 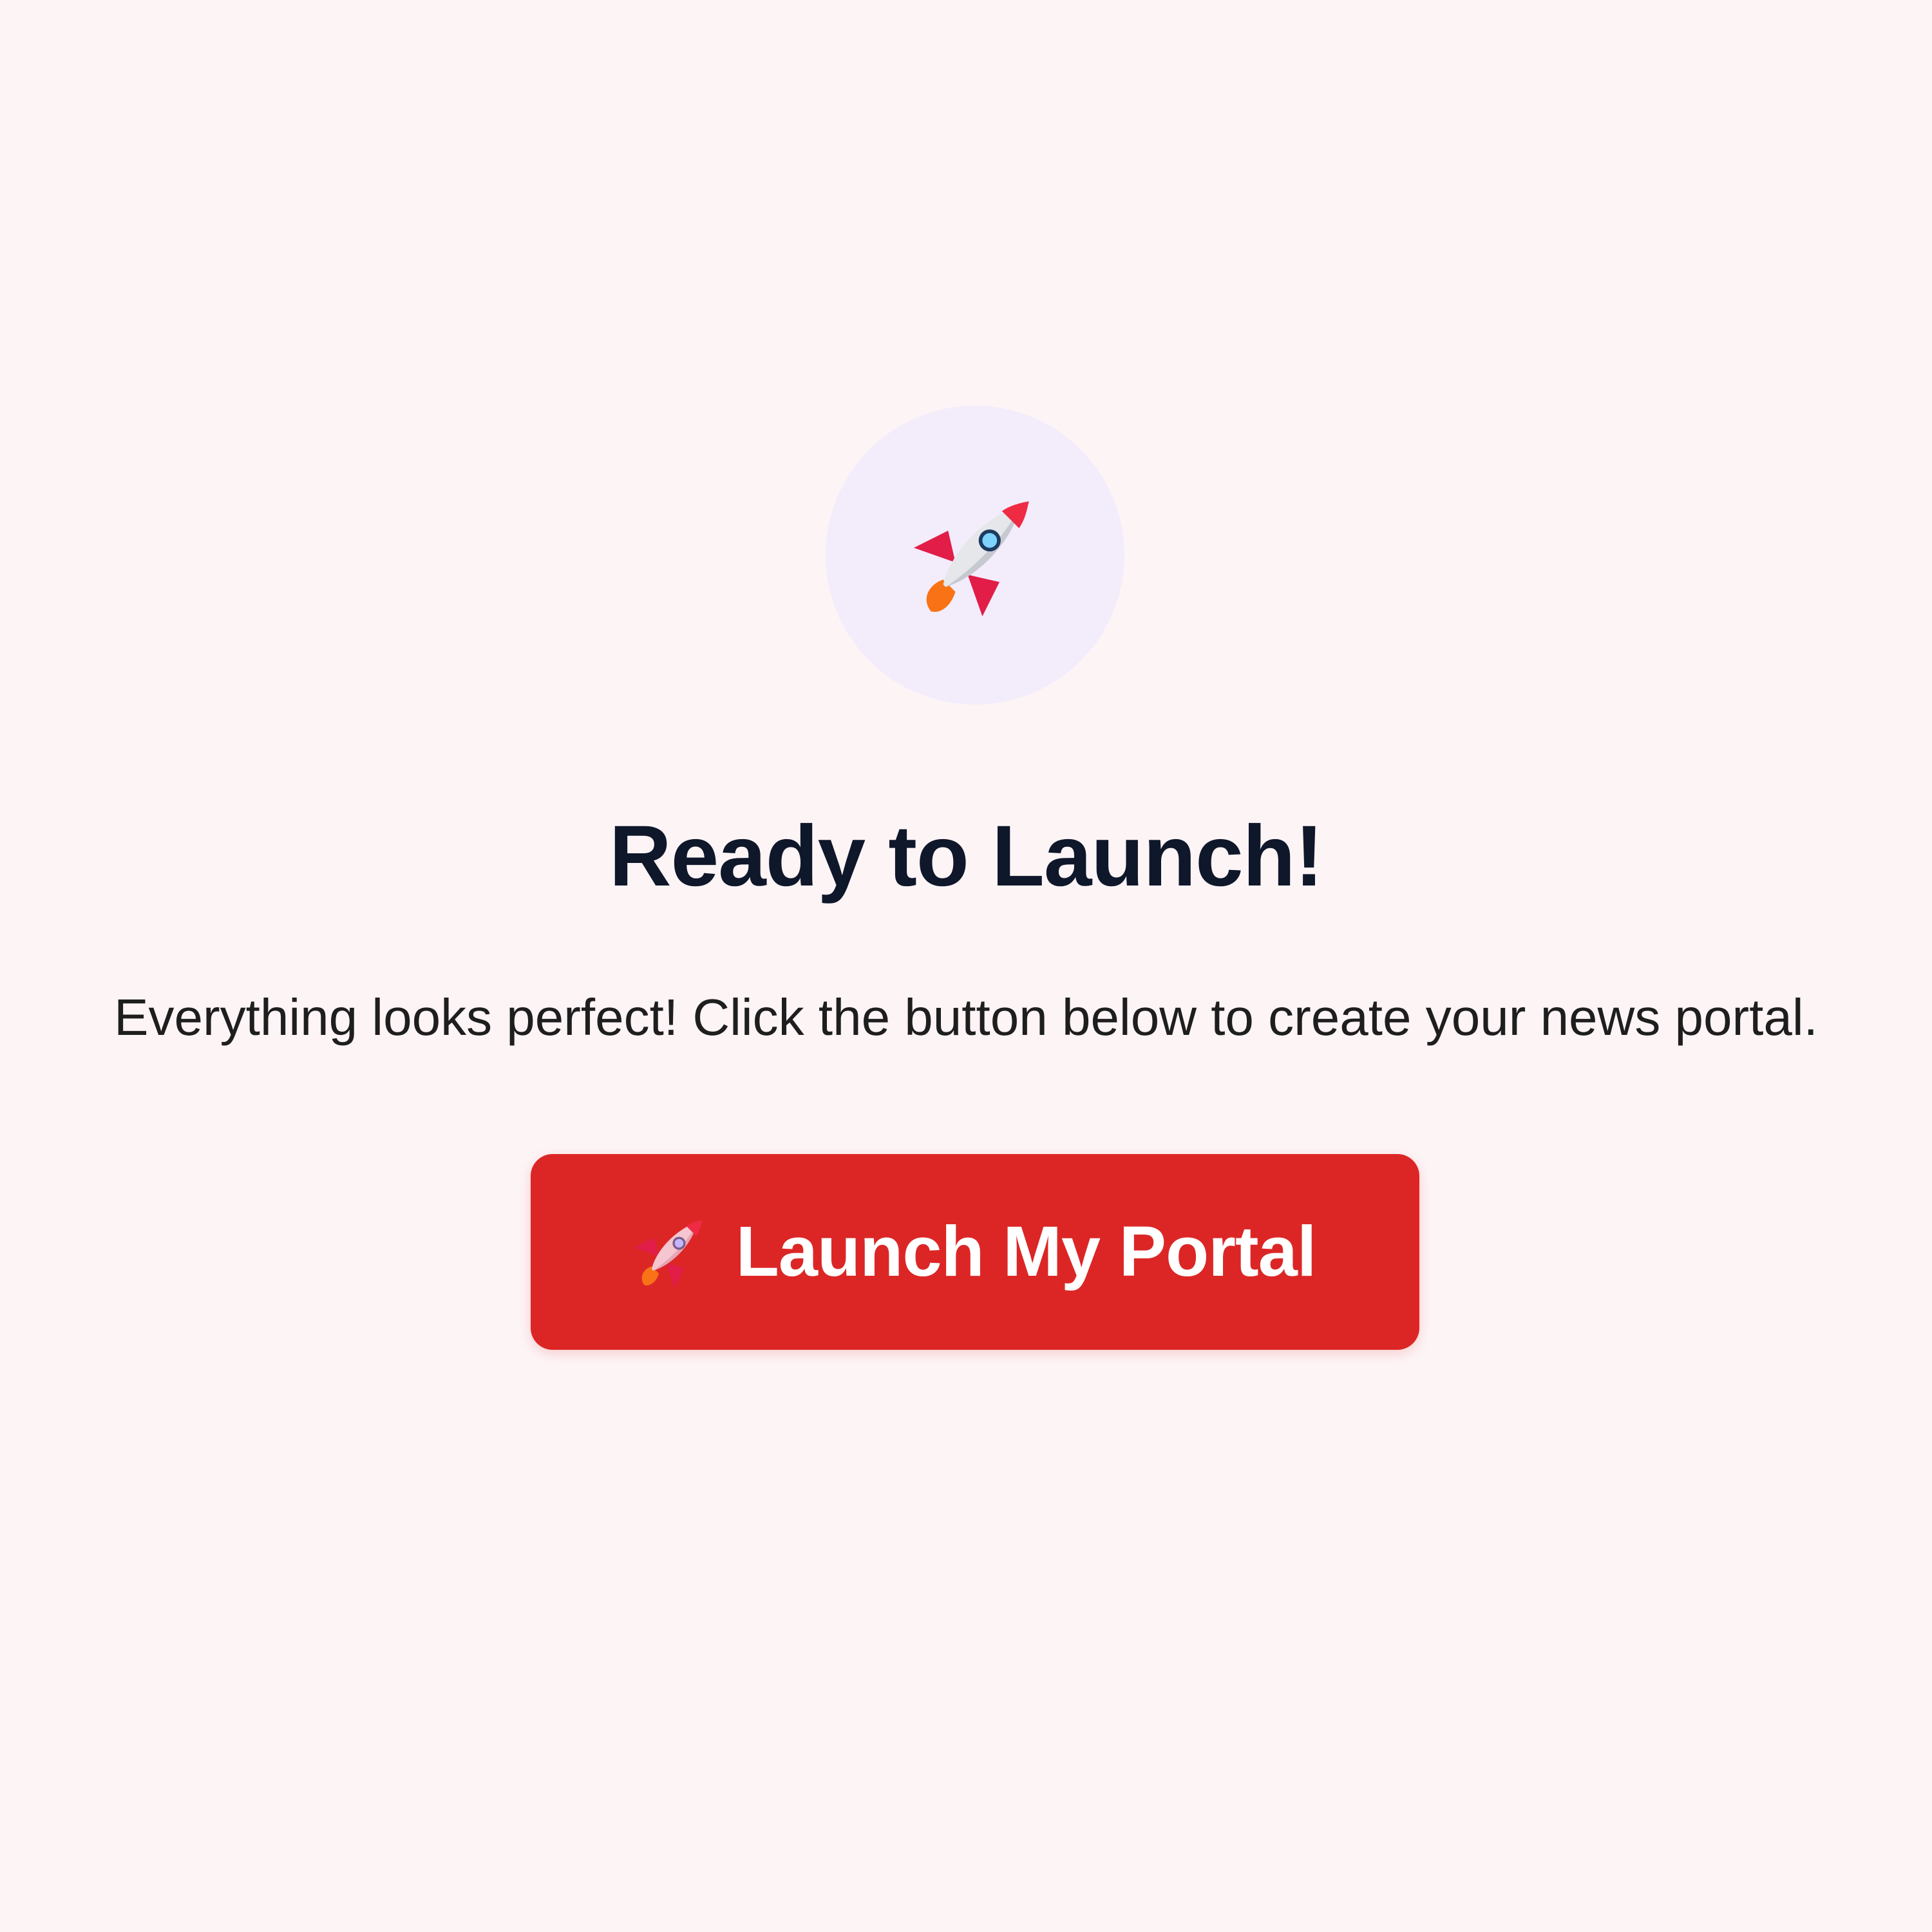 I want to click on hero-icon-circle, so click(x=975, y=555).